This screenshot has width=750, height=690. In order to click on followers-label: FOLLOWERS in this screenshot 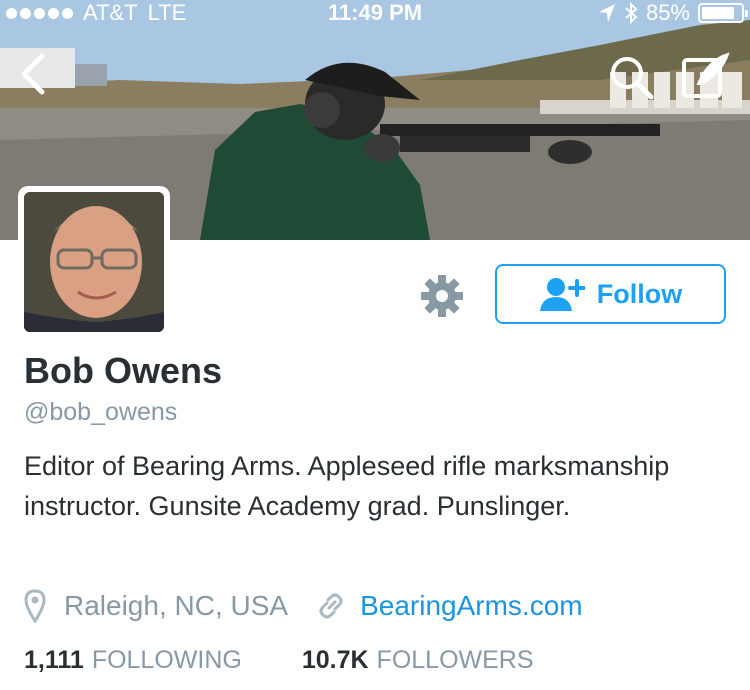, I will do `click(455, 660)`.